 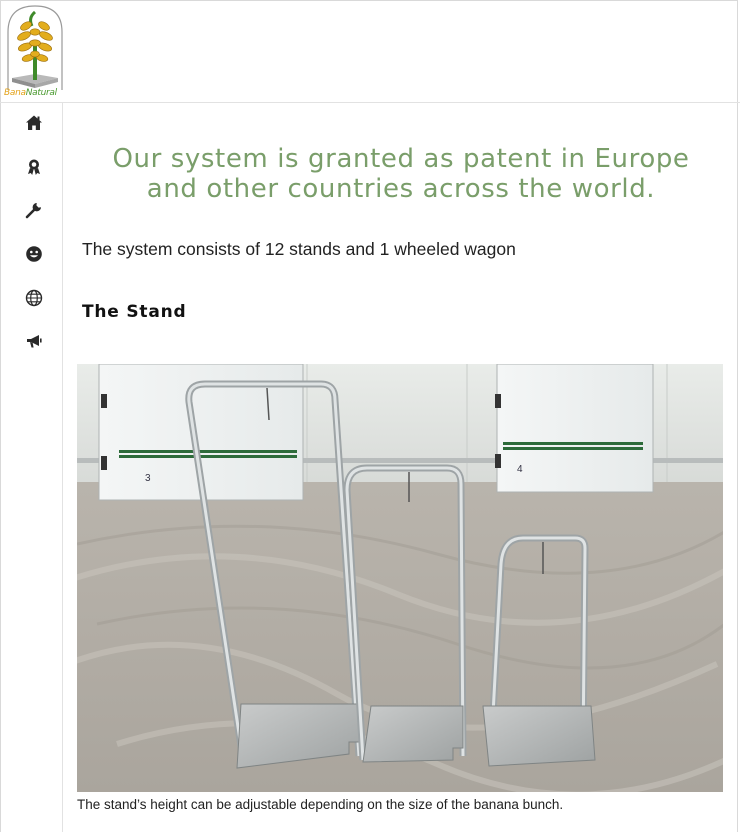 I want to click on nav-item-about, so click(x=34, y=254).